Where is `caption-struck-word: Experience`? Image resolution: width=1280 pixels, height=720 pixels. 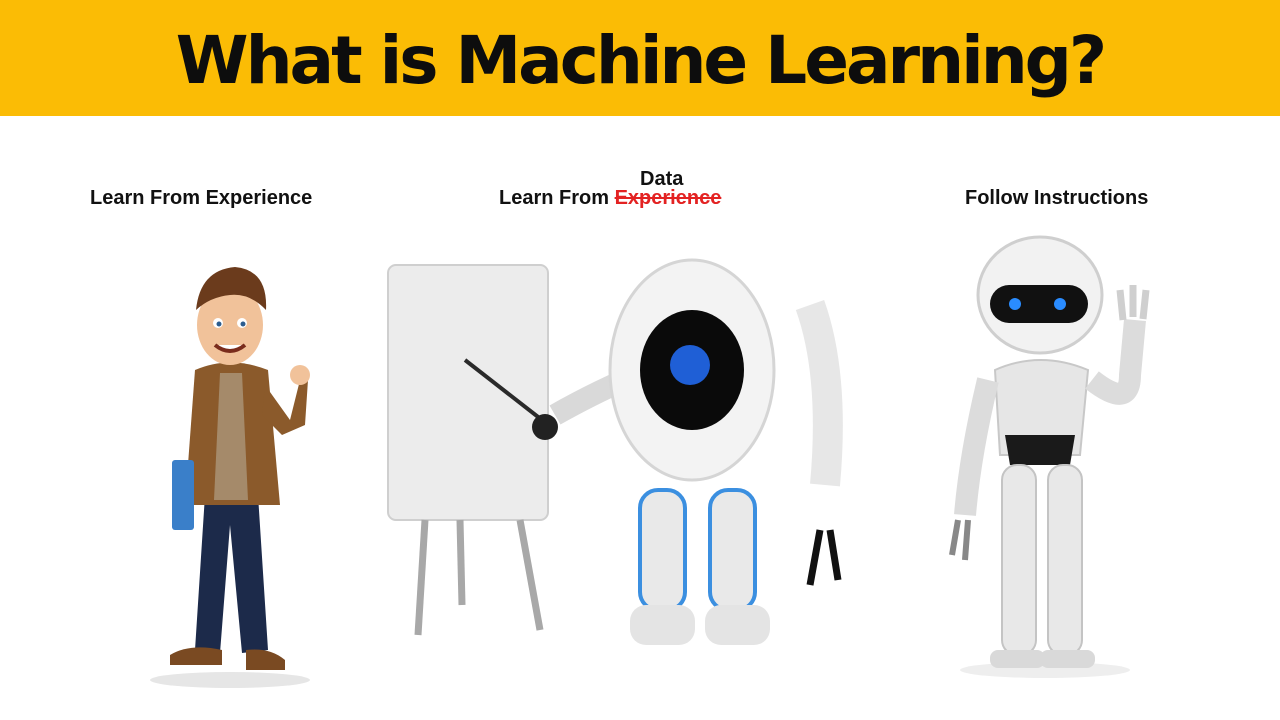
caption-struck-word: Experience is located at coordinates (668, 198).